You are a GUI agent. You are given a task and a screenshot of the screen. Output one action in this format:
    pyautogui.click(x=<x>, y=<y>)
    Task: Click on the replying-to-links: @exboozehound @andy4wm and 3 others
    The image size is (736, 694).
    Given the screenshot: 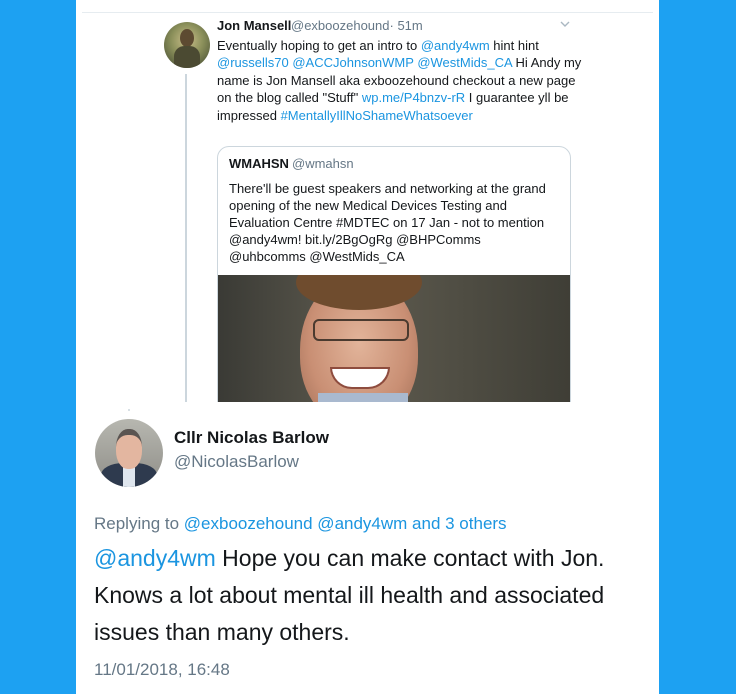 What is the action you would take?
    pyautogui.click(x=345, y=523)
    